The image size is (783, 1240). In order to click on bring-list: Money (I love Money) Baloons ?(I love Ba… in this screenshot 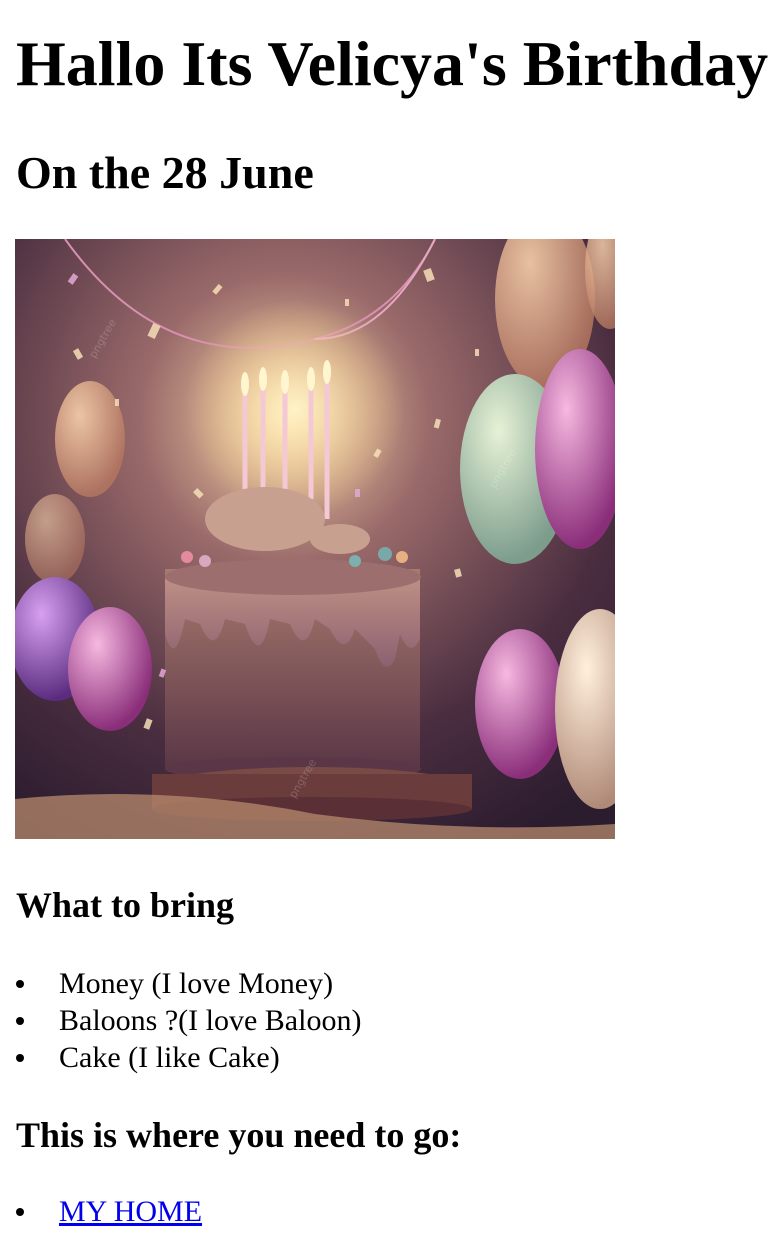, I will do `click(188, 1020)`.